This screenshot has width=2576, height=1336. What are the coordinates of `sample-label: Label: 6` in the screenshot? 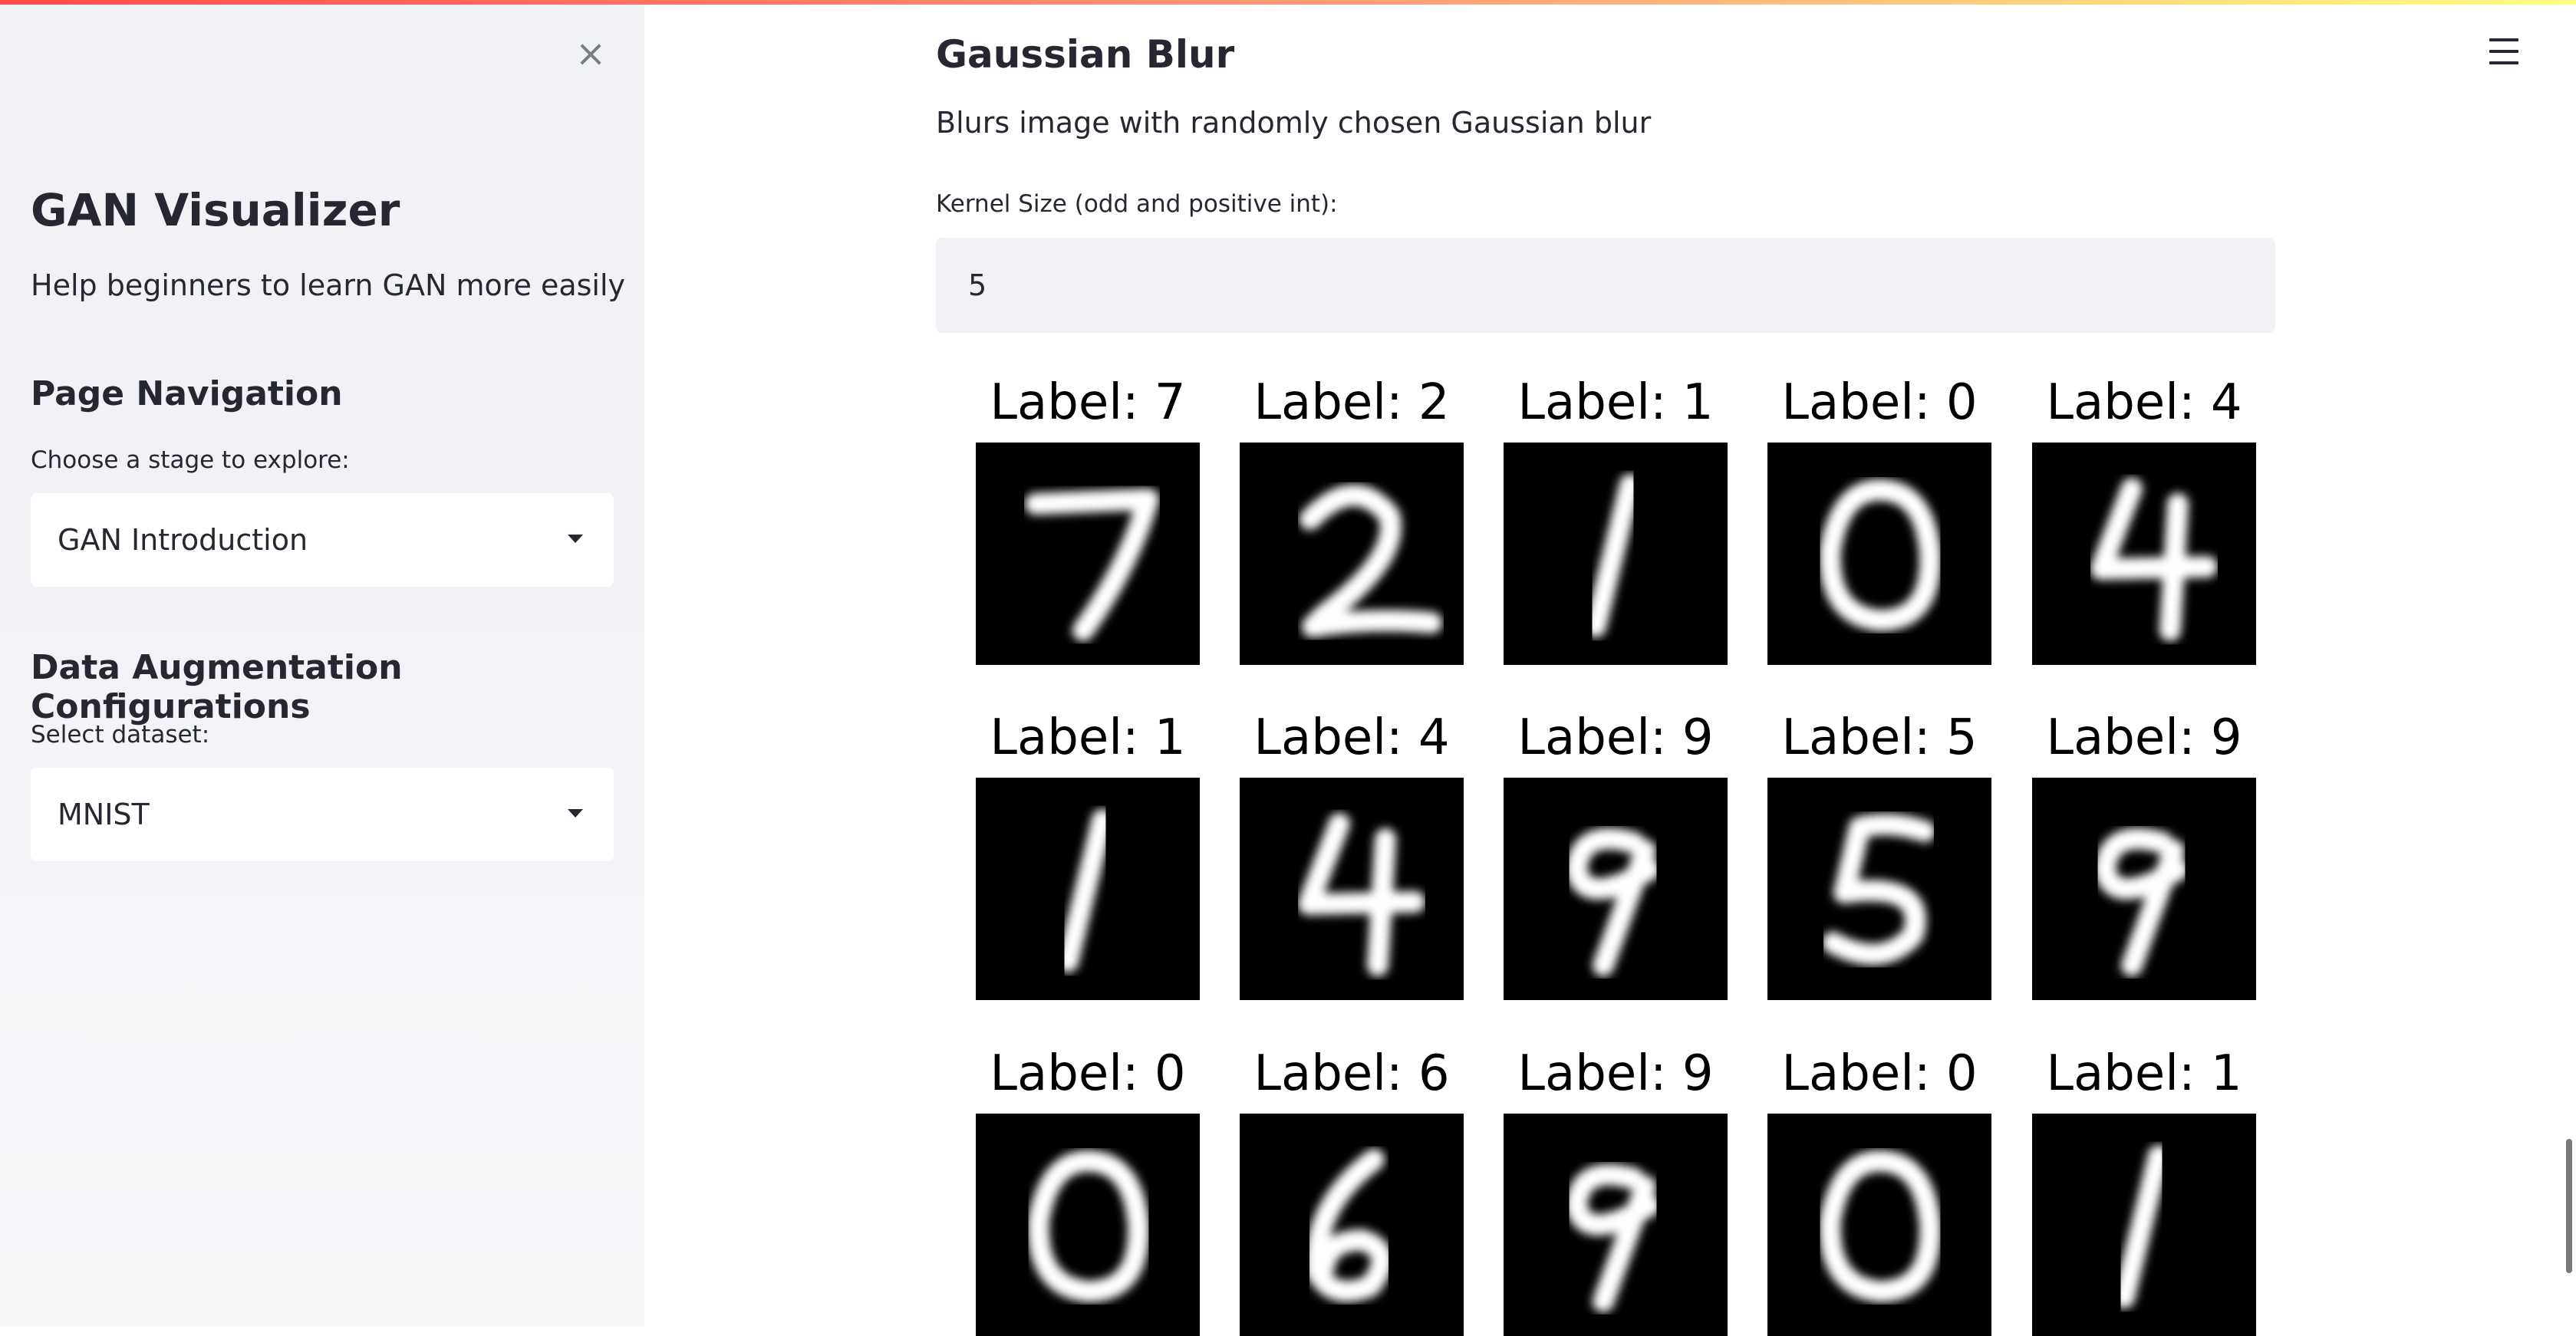 It's located at (1351, 1073).